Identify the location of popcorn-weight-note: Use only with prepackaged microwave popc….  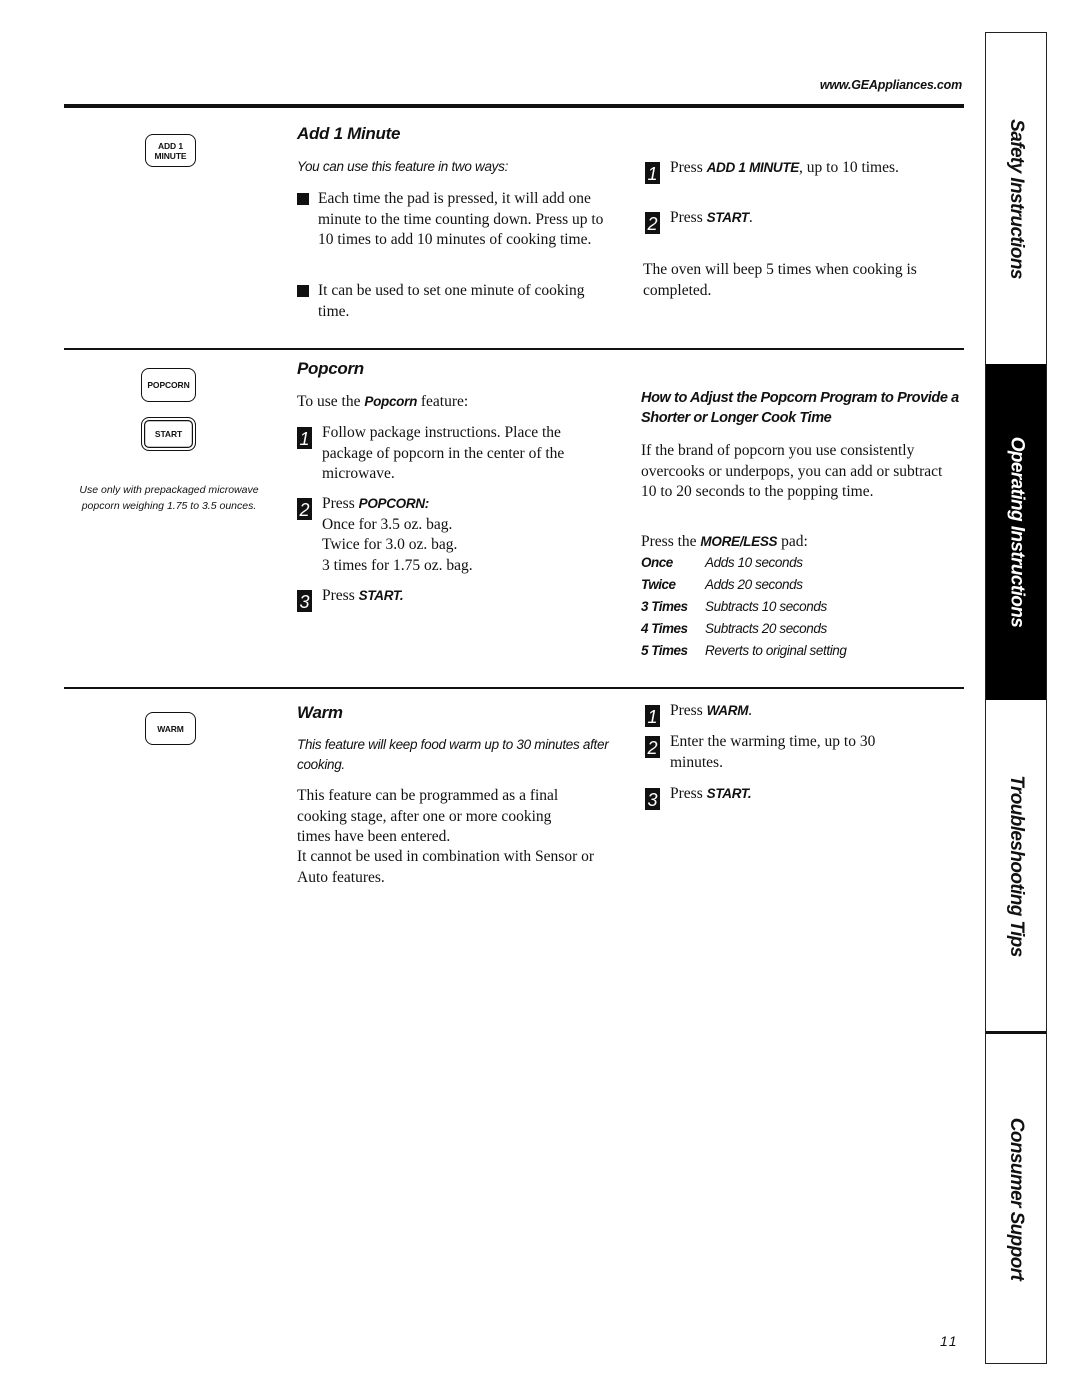
(169, 498).